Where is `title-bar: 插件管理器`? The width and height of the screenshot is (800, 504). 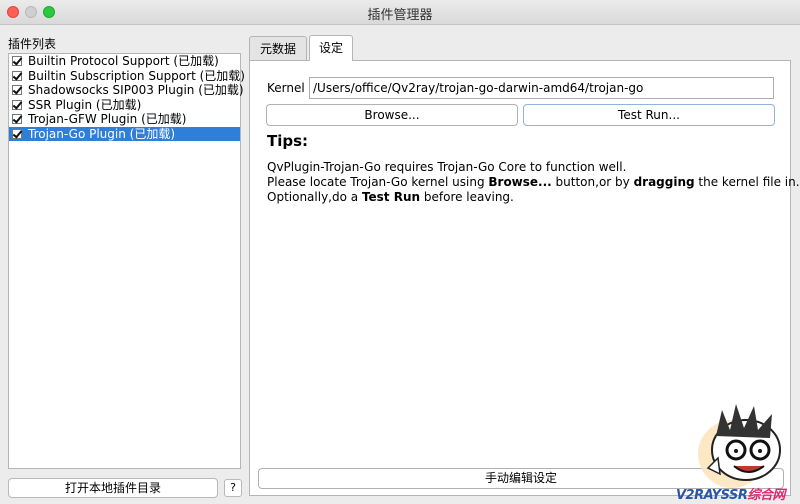
title-bar: 插件管理器 is located at coordinates (400, 12).